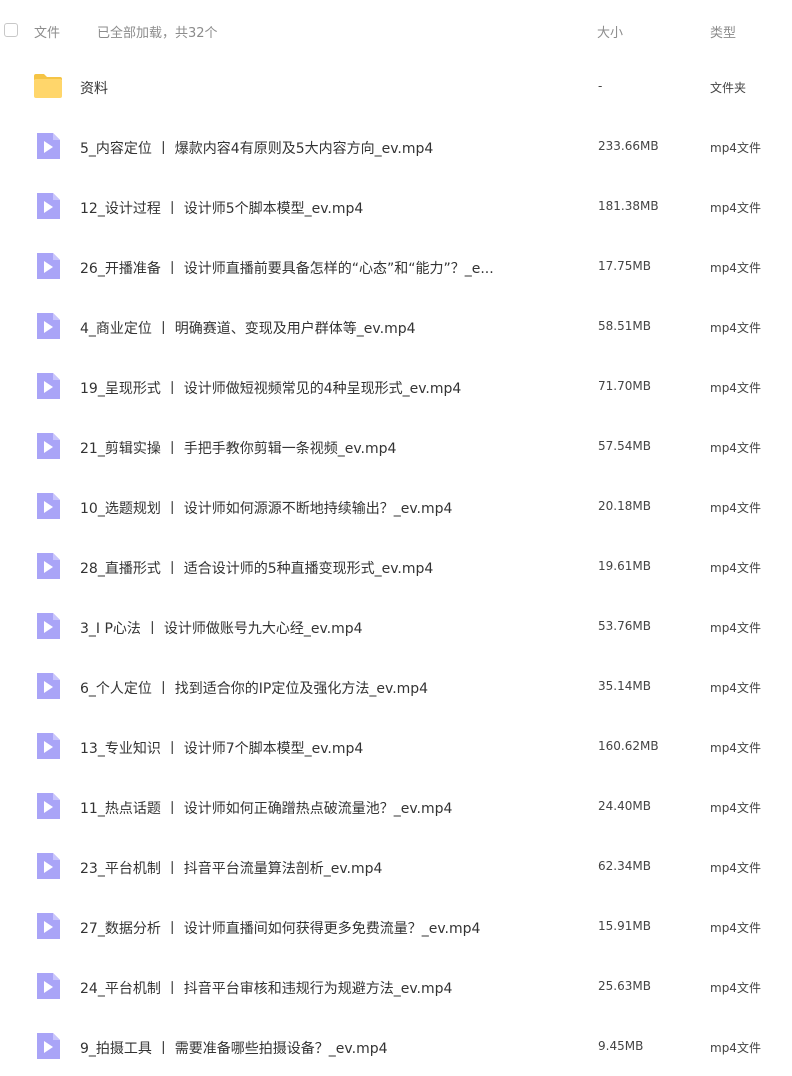 The height and width of the screenshot is (1076, 792). I want to click on file-size: 62.34MB, so click(624, 866).